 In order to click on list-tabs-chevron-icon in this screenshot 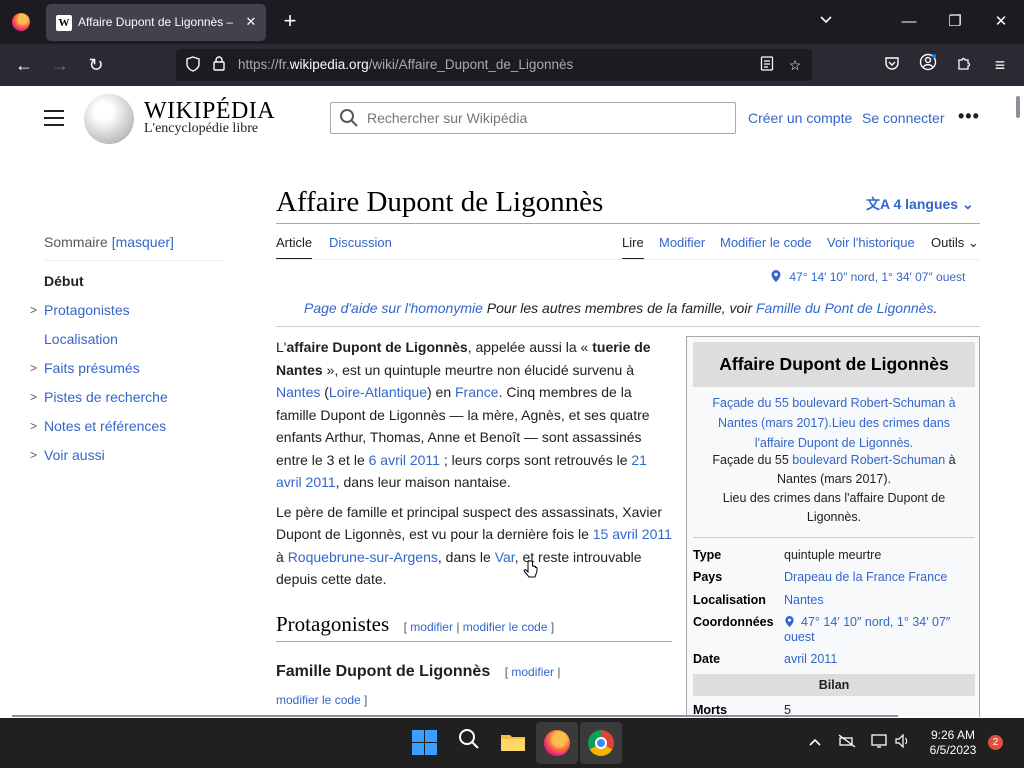, I will do `click(826, 22)`.